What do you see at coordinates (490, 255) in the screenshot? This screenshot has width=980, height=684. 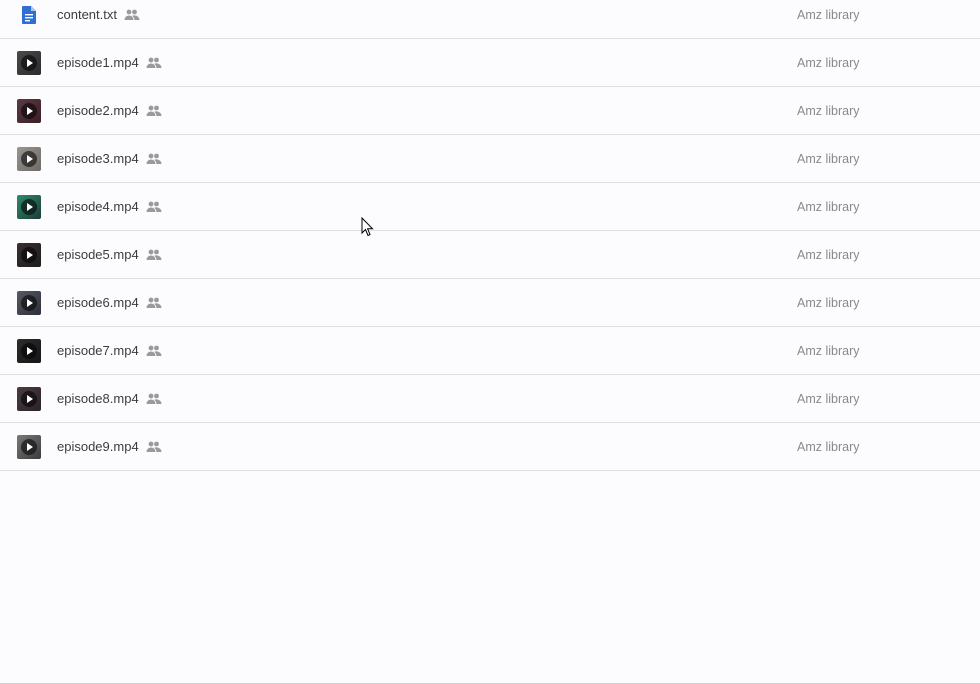 I see `file-row: episode5.mp4 Amz library` at bounding box center [490, 255].